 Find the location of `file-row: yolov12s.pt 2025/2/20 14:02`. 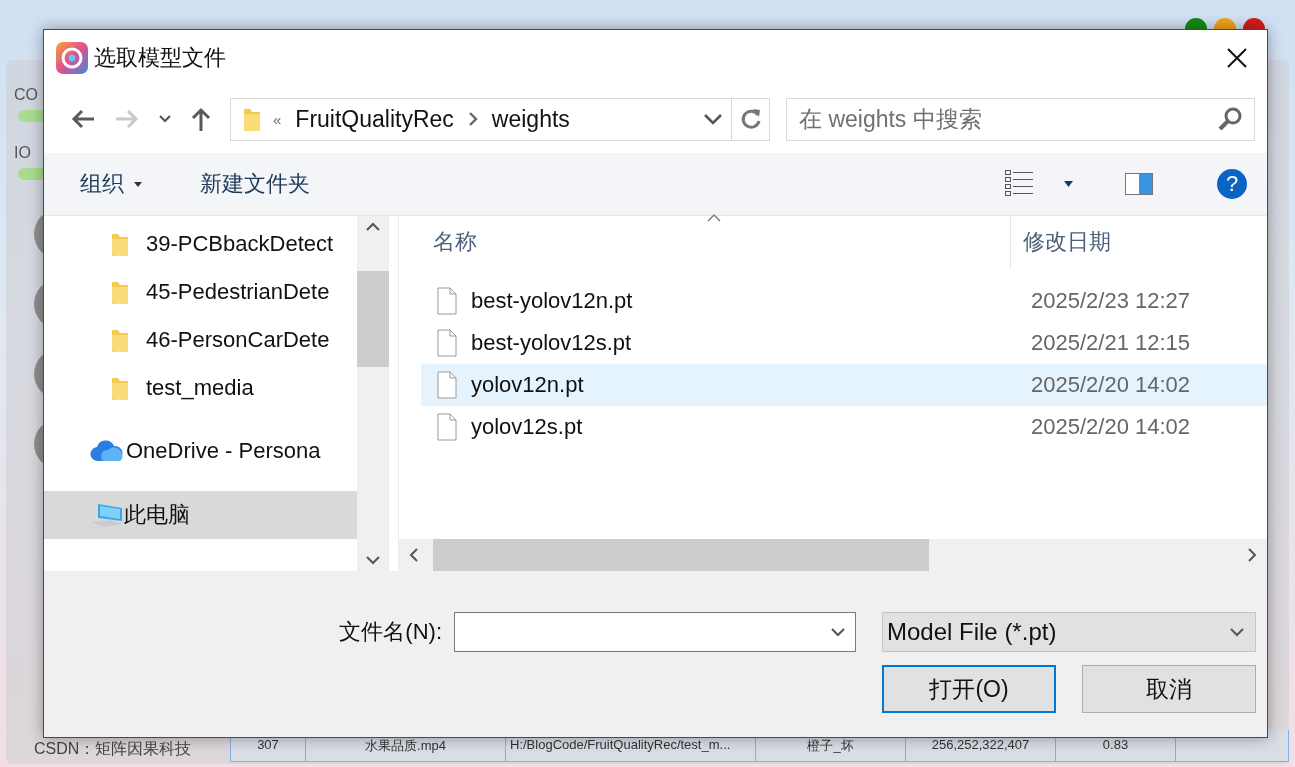

file-row: yolov12s.pt 2025/2/20 14:02 is located at coordinates (844, 427).